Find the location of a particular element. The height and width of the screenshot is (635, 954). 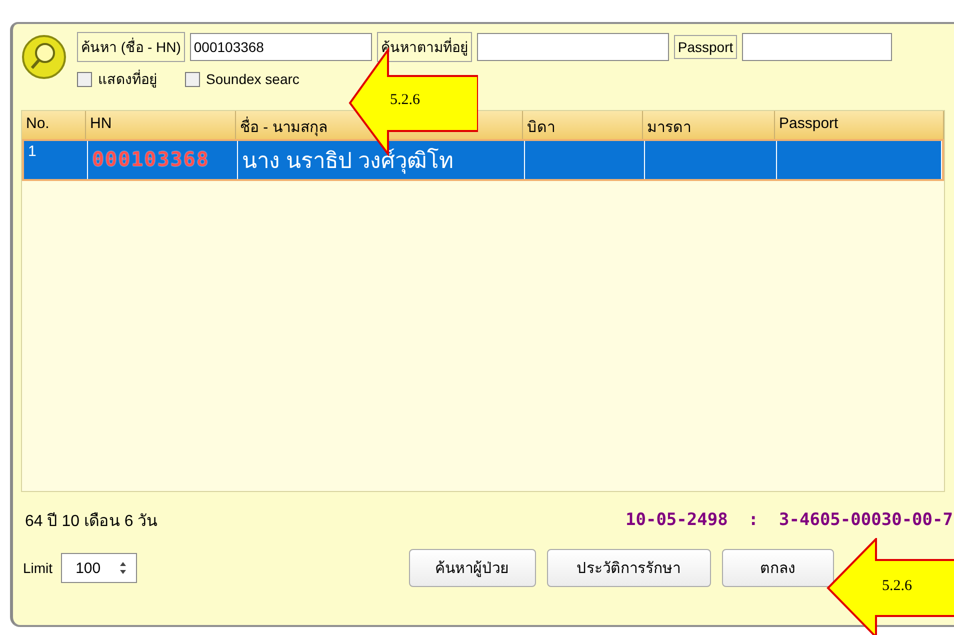

search-icon is located at coordinates (44, 57).